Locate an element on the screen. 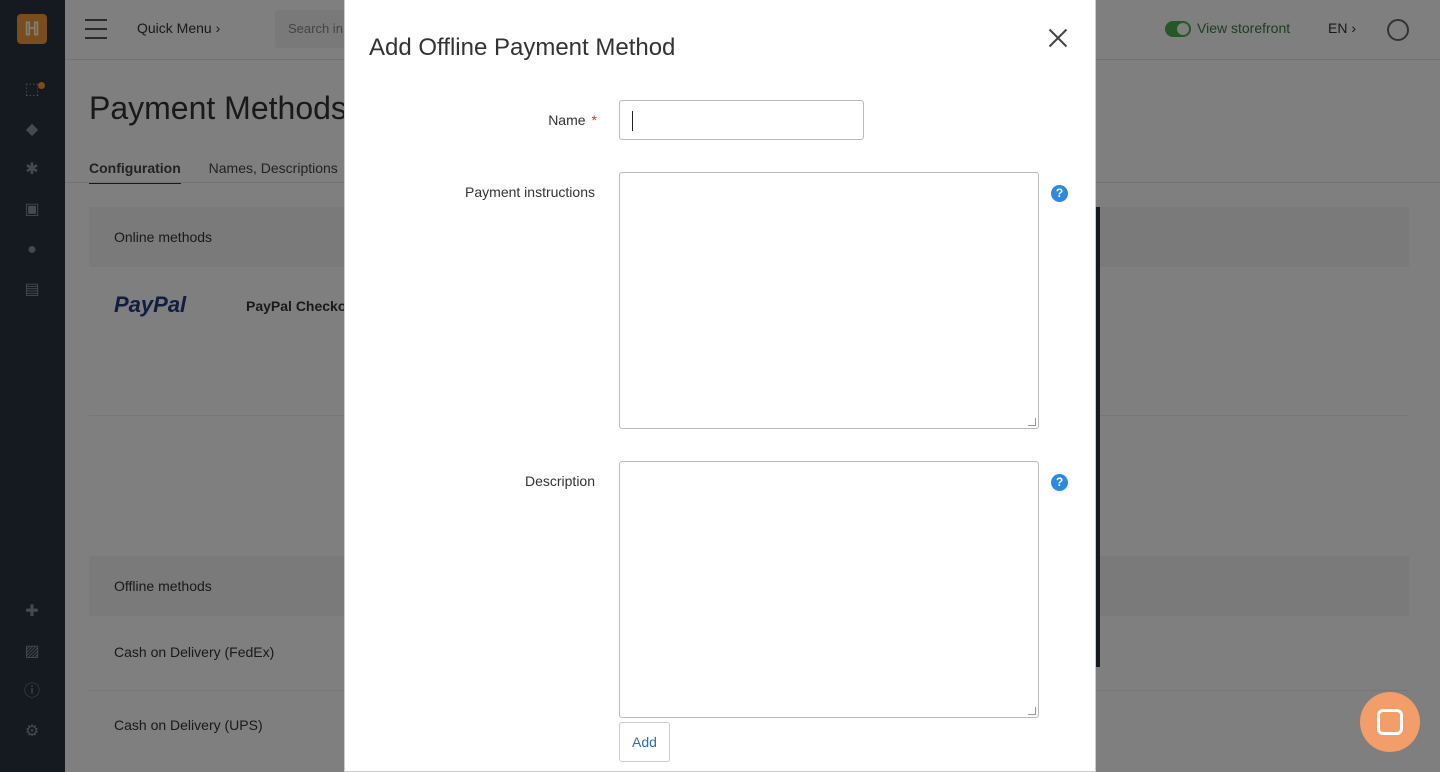 This screenshot has width=1440, height=772. chat-icon is located at coordinates (1390, 722).